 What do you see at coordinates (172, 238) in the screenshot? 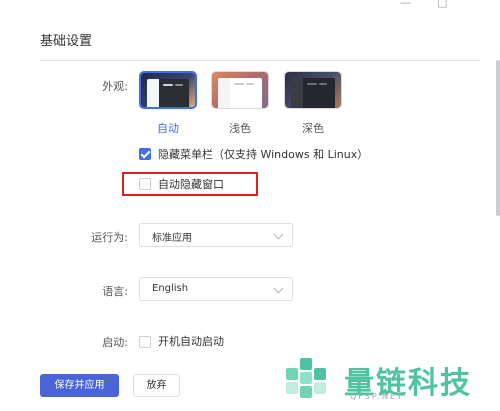
I see `run-as-value: 标准应用` at bounding box center [172, 238].